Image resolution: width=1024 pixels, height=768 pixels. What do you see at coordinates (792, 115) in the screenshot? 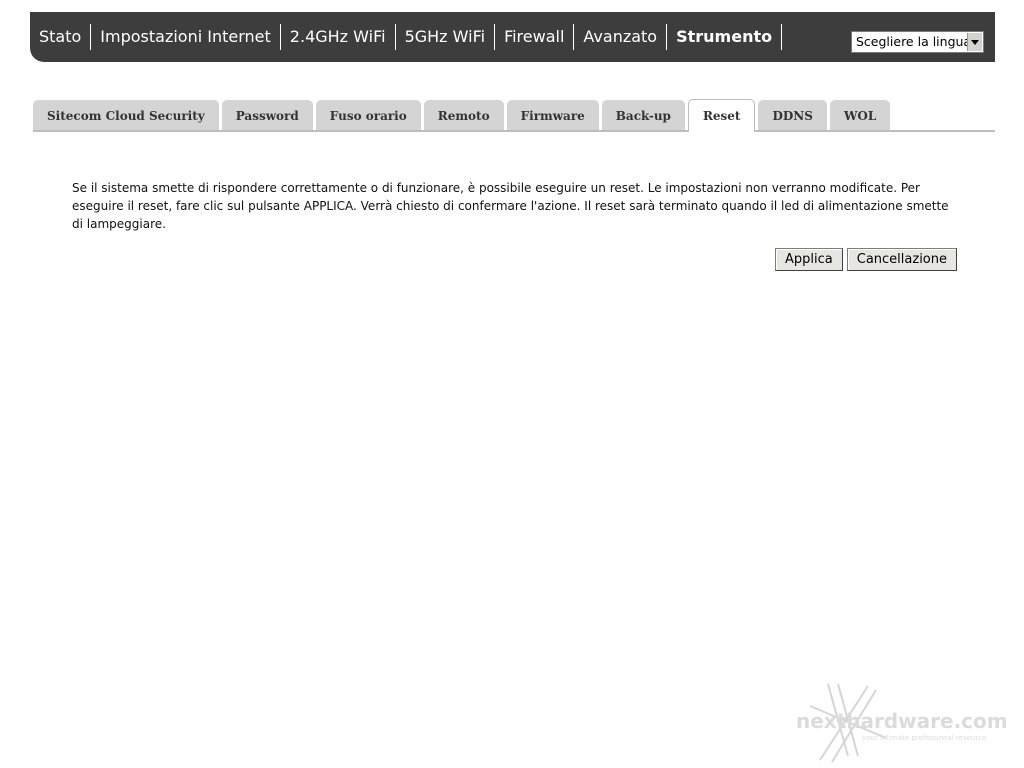
I see `tab-ddns: DDNS` at bounding box center [792, 115].